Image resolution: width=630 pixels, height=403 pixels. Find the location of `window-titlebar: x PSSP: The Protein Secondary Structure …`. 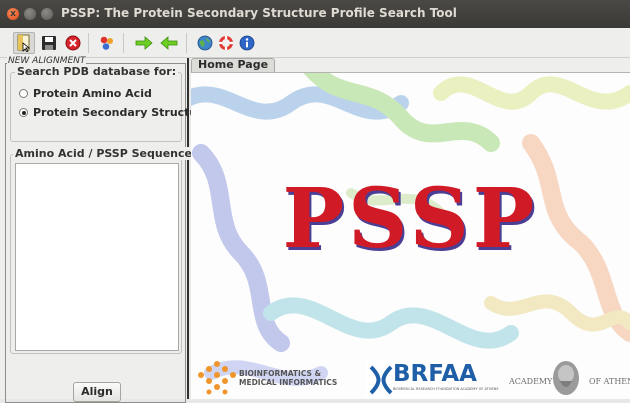

window-titlebar: x PSSP: The Protein Secondary Structure … is located at coordinates (315, 14).